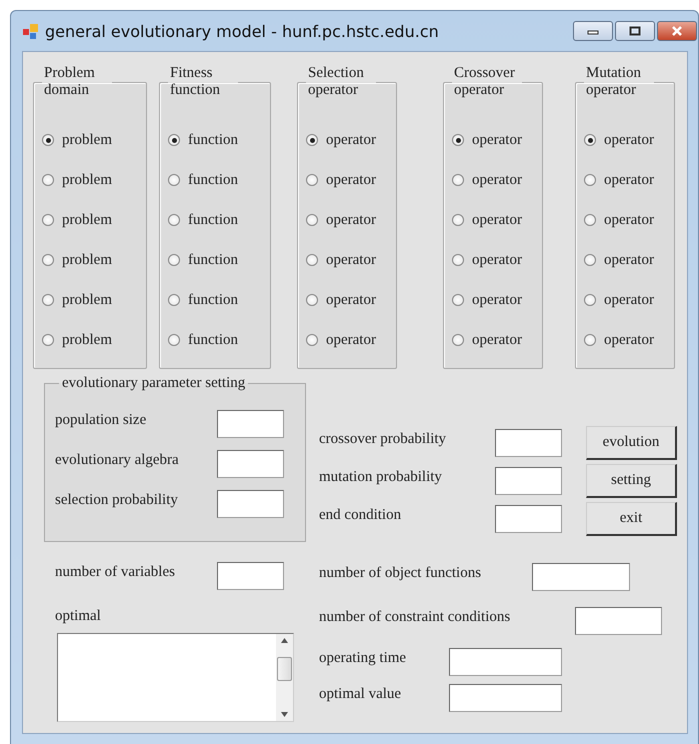 The image size is (699, 744). What do you see at coordinates (631, 443) in the screenshot?
I see `action-button: evolution` at bounding box center [631, 443].